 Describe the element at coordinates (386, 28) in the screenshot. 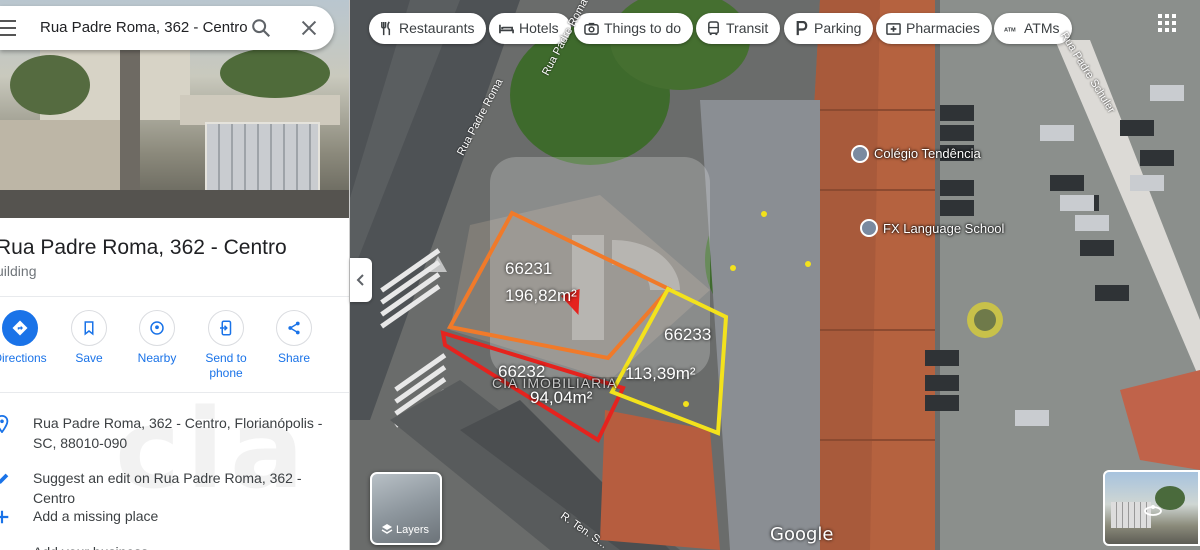

I see `restaurant-icon` at that location.